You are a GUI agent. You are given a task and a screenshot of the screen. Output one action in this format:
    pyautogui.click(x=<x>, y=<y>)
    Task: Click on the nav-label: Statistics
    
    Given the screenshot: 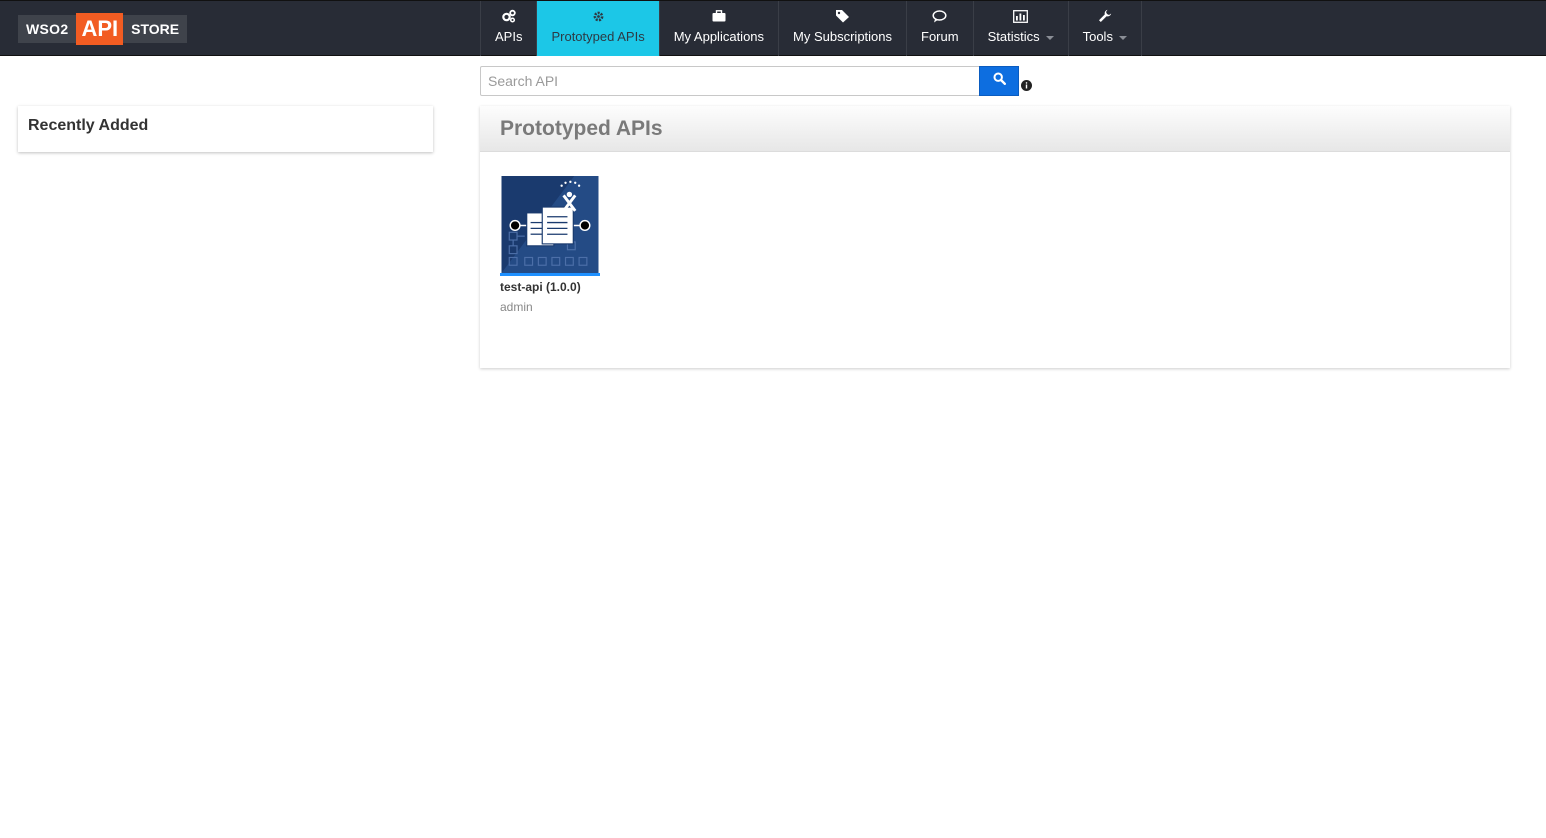 What is the action you would take?
    pyautogui.click(x=1013, y=36)
    